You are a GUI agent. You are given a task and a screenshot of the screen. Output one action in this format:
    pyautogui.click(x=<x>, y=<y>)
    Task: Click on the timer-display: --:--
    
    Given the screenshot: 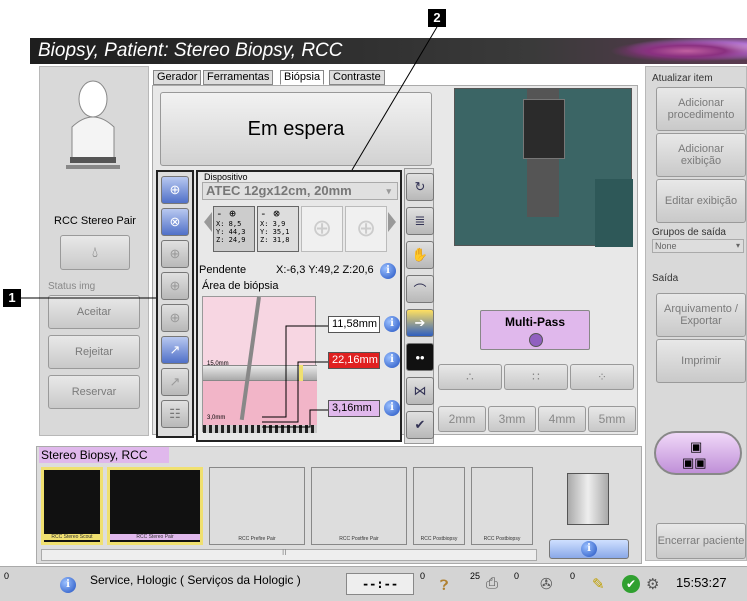 What is the action you would take?
    pyautogui.click(x=380, y=584)
    